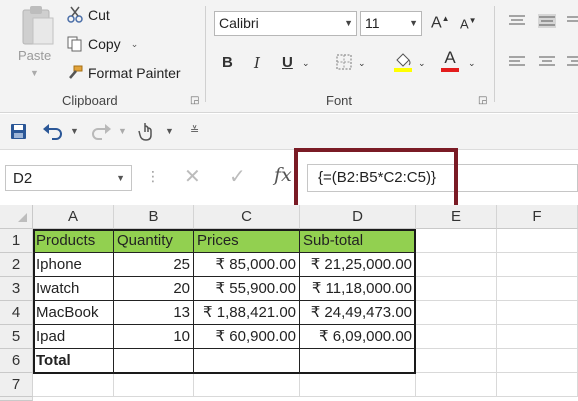 This screenshot has height=401, width=578. What do you see at coordinates (537, 313) in the screenshot?
I see `cell-f4` at bounding box center [537, 313].